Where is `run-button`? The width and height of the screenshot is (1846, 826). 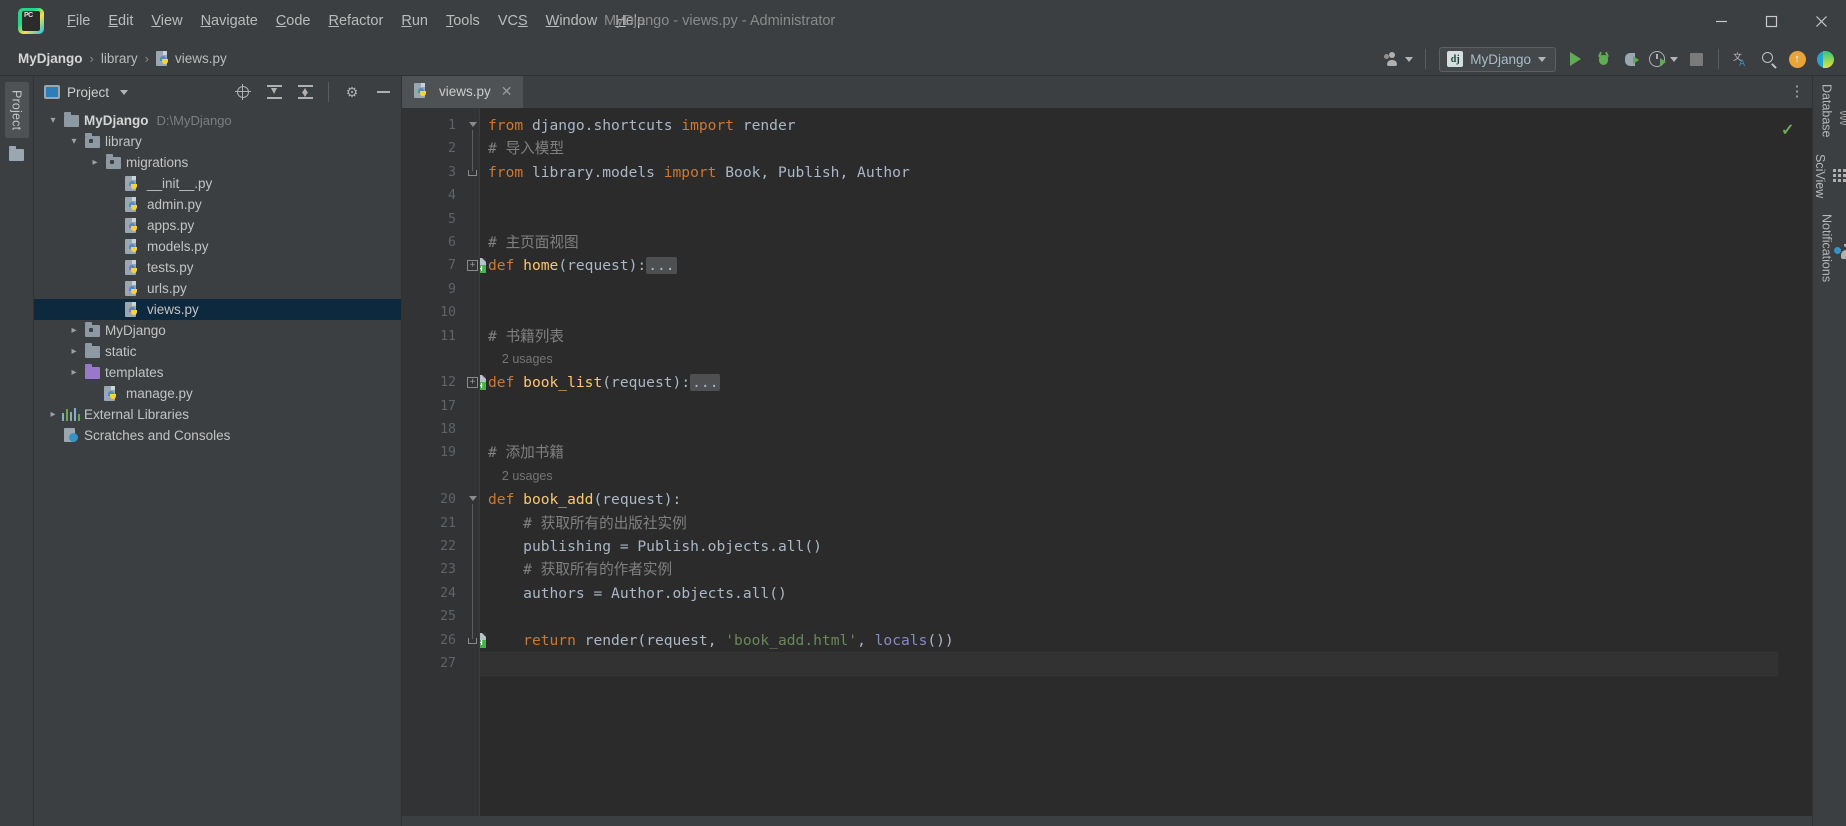 run-button is located at coordinates (1575, 59).